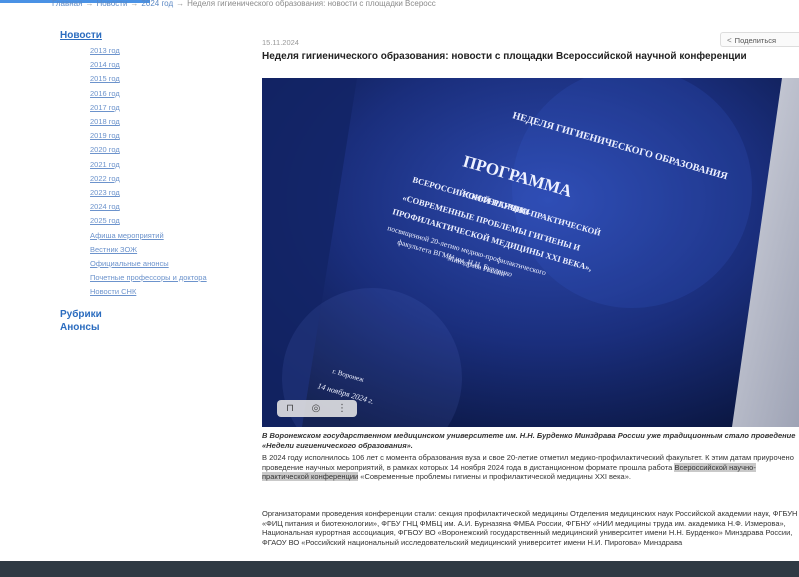  Describe the element at coordinates (399, 569) in the screenshot. I see `bottom-bar` at that location.